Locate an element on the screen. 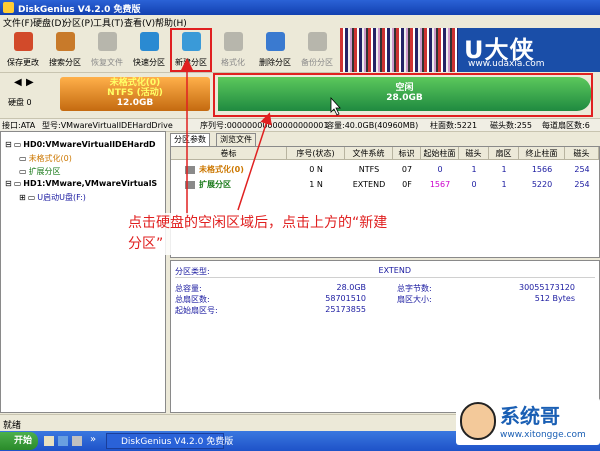 This screenshot has width=600, height=451. task-label: DiskGenius V4.2.0 免费版 is located at coordinates (177, 442).